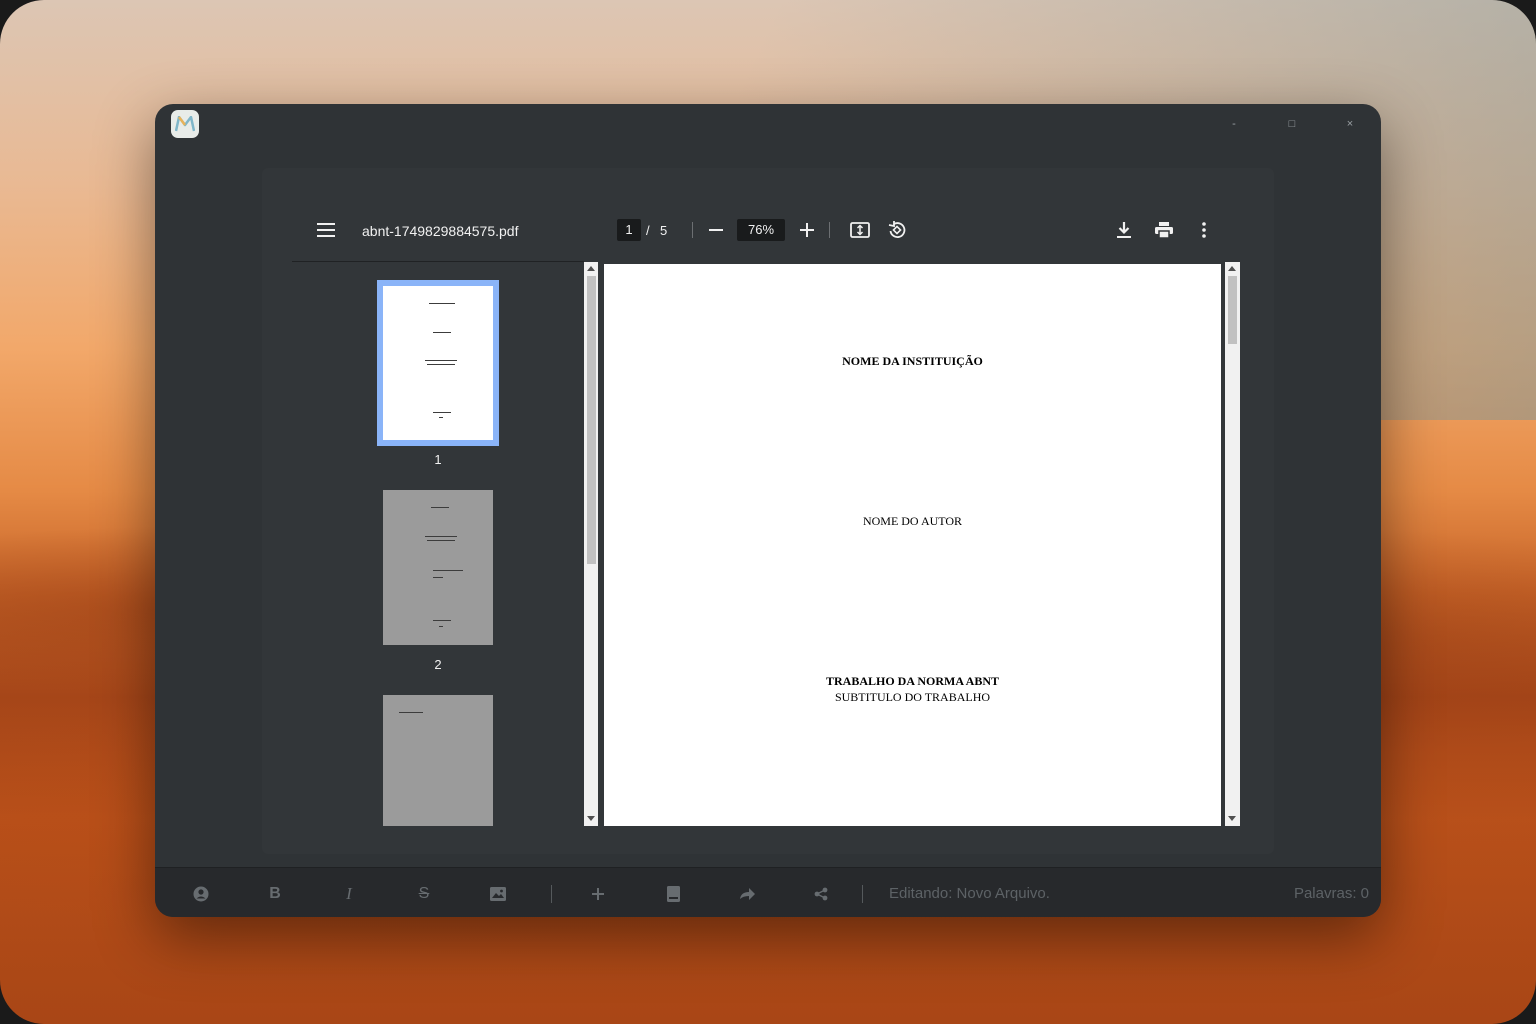 The height and width of the screenshot is (1024, 1536). What do you see at coordinates (912, 697) in the screenshot?
I see `work-subtitle: SUBTITULO DO TRABALHO` at bounding box center [912, 697].